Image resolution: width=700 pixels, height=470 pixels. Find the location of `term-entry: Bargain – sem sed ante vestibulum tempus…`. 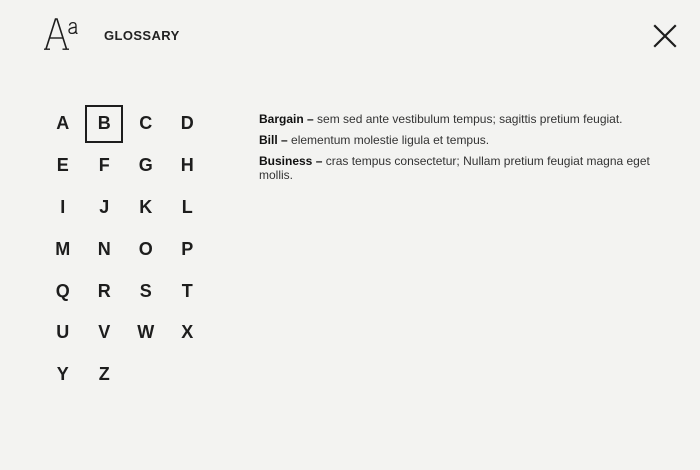

term-entry: Bargain – sem sed ante vestibulum tempus… is located at coordinates (459, 119).